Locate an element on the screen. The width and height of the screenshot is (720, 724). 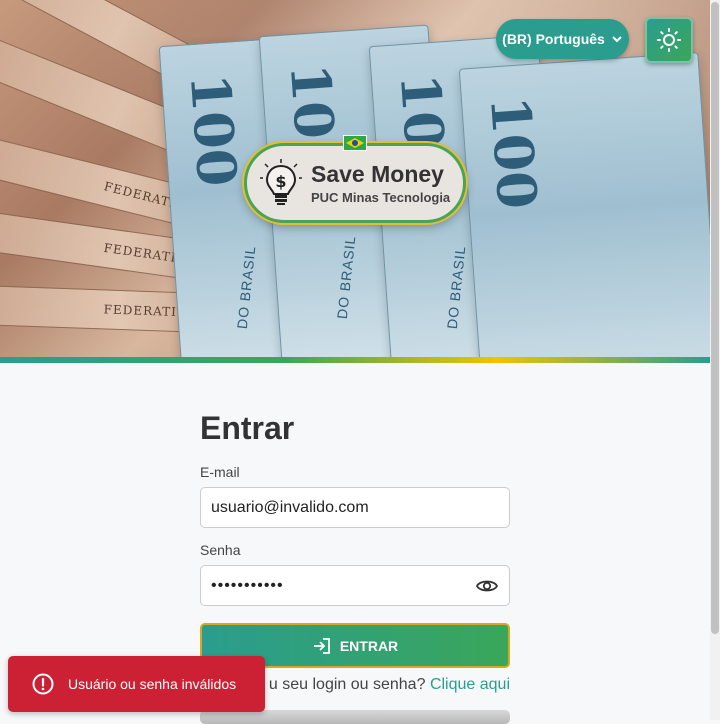
app-subtitle: PUC Minas Tecnologia is located at coordinates (381, 197).